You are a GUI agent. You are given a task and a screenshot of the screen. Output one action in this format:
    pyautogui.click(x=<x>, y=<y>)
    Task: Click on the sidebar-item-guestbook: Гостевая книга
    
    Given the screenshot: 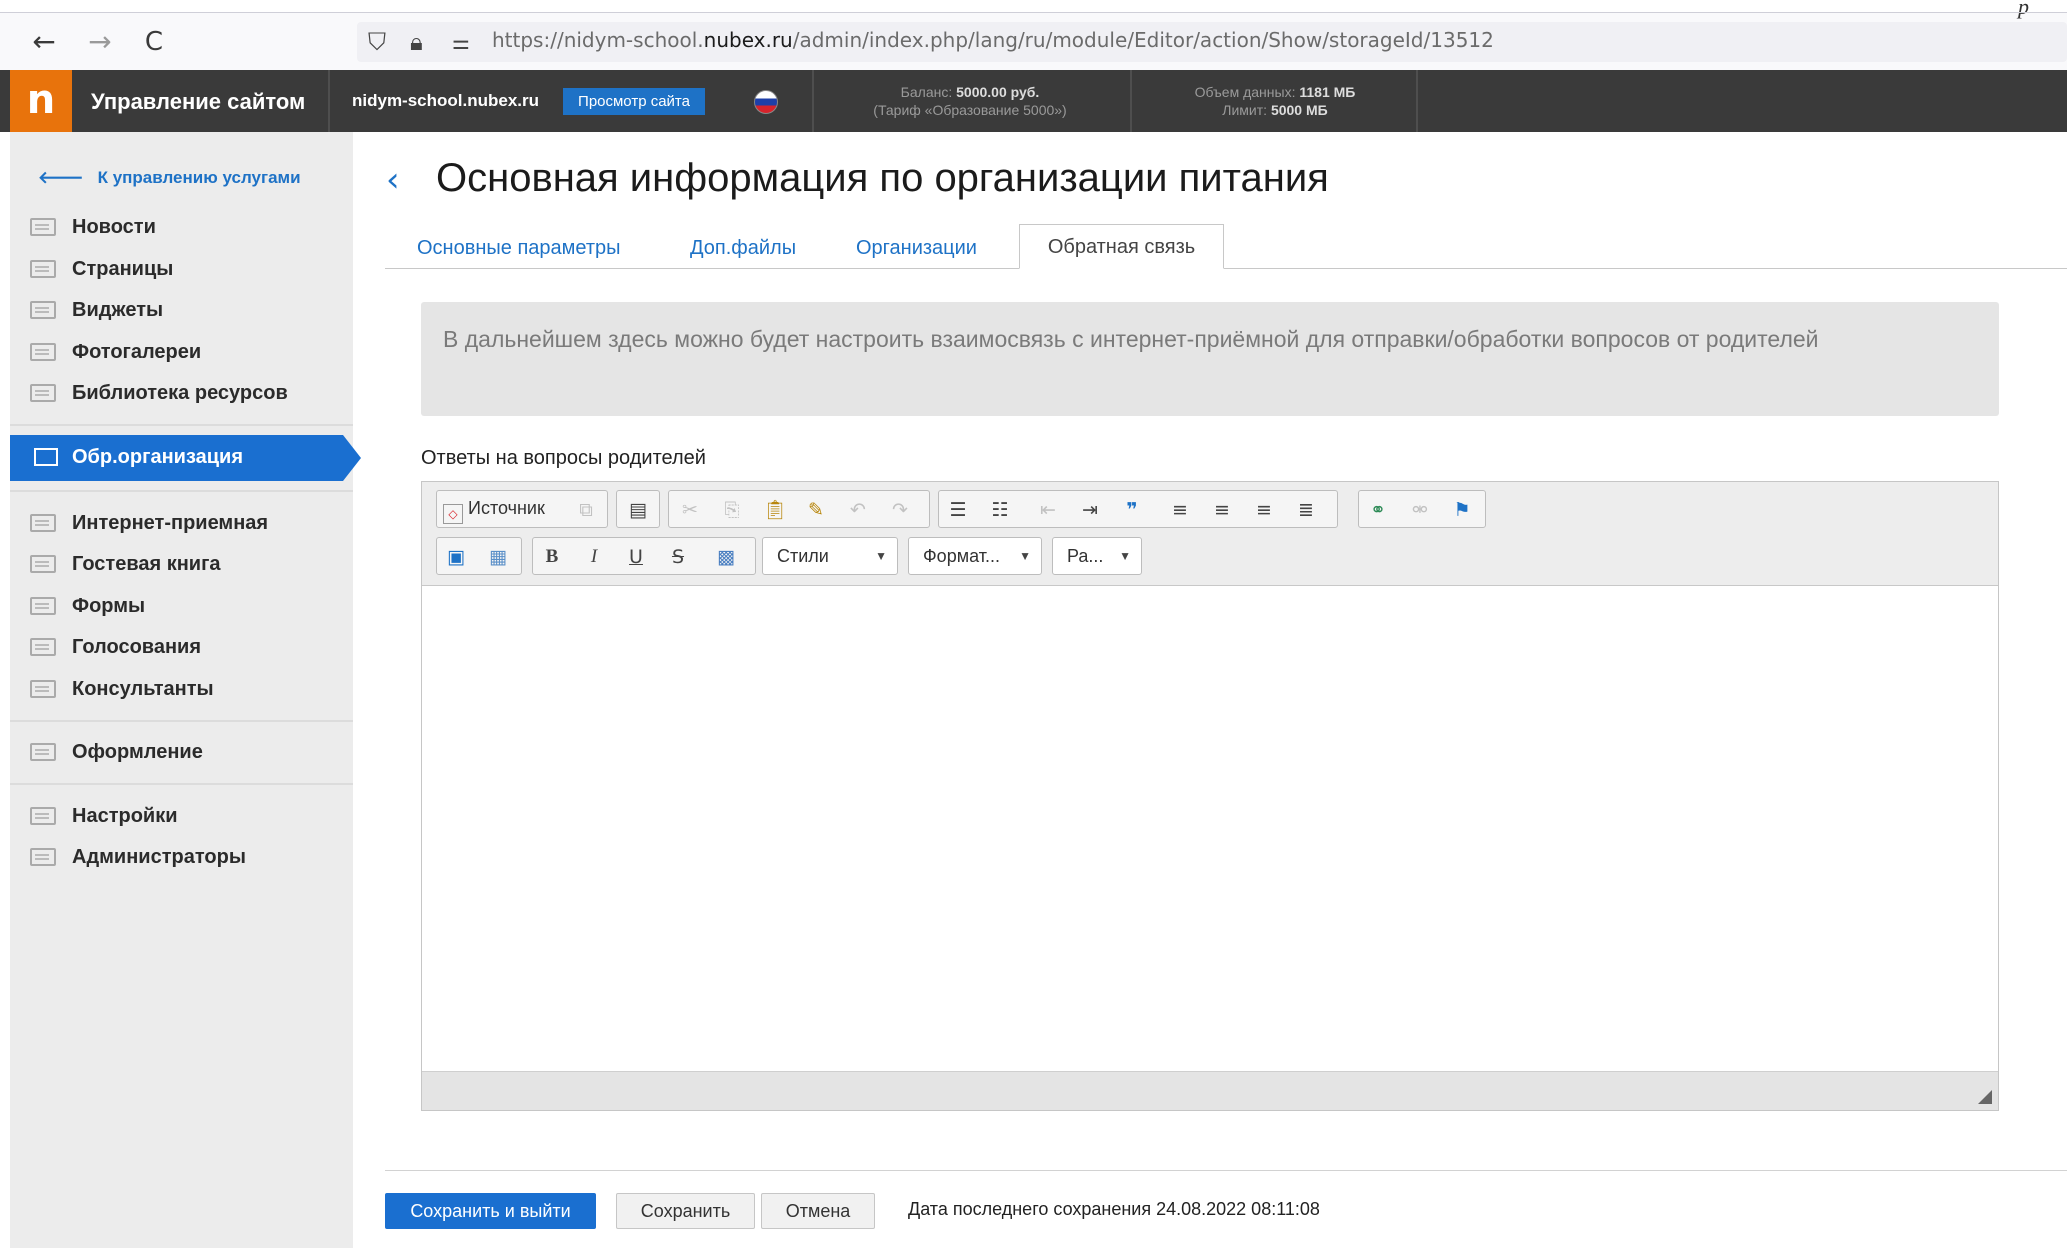 What is the action you would take?
    pyautogui.click(x=125, y=564)
    